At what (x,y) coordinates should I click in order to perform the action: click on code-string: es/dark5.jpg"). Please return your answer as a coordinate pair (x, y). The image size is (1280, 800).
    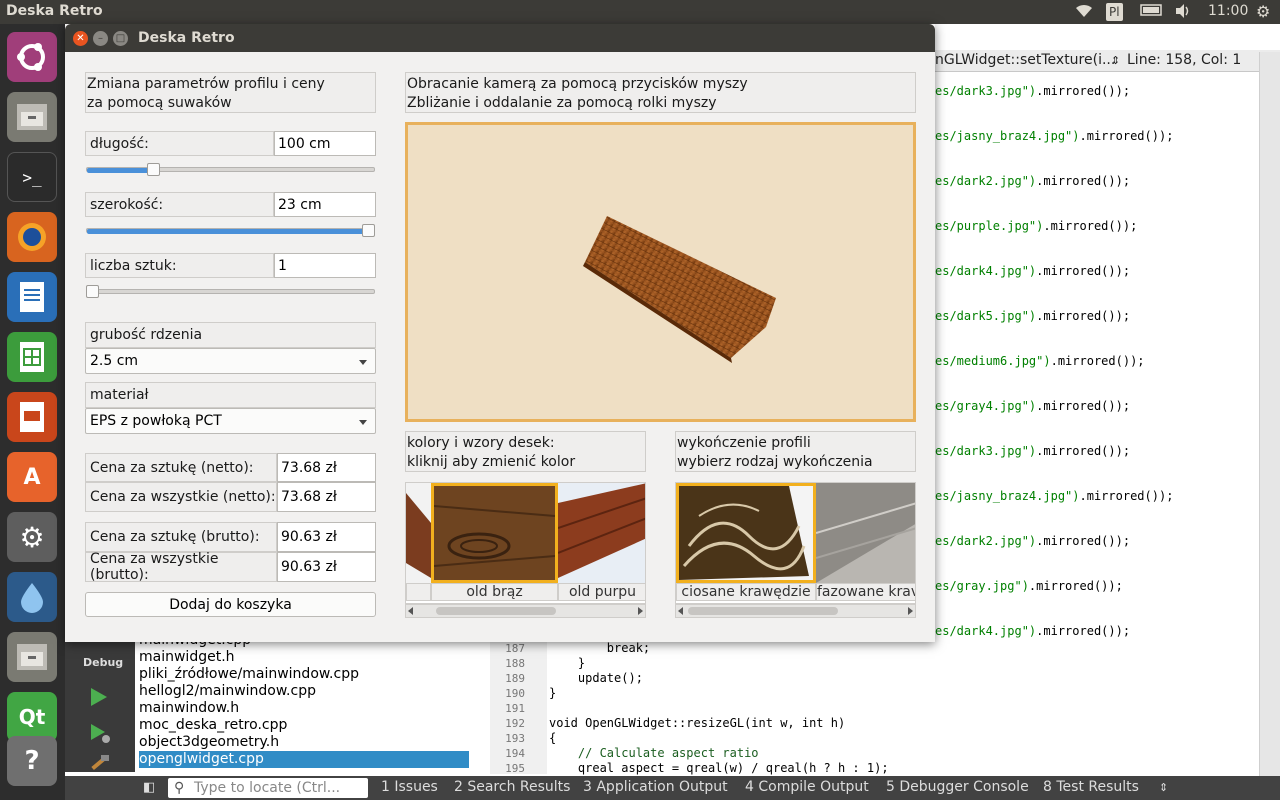
    Looking at the image, I should click on (986, 316).